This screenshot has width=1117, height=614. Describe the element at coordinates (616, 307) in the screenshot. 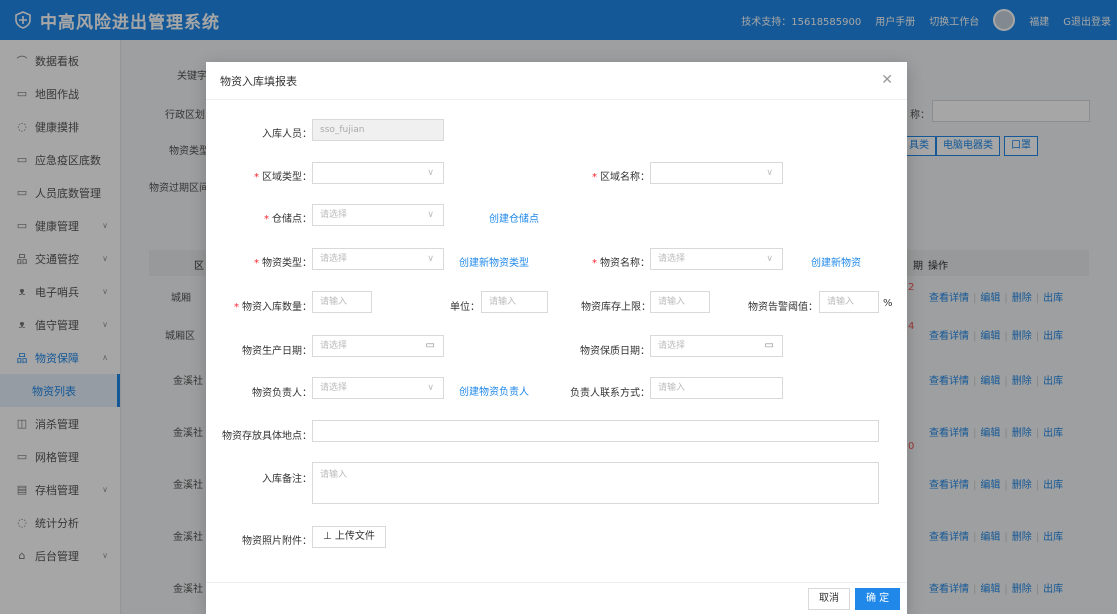

I see `stock-max-label: 物资库存上限：` at that location.